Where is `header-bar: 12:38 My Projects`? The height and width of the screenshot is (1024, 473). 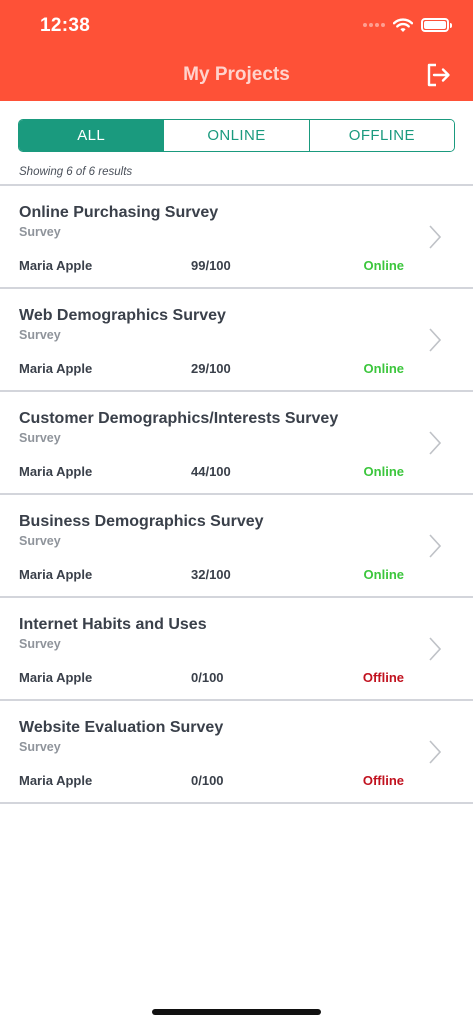
header-bar: 12:38 My Projects is located at coordinates (236, 50).